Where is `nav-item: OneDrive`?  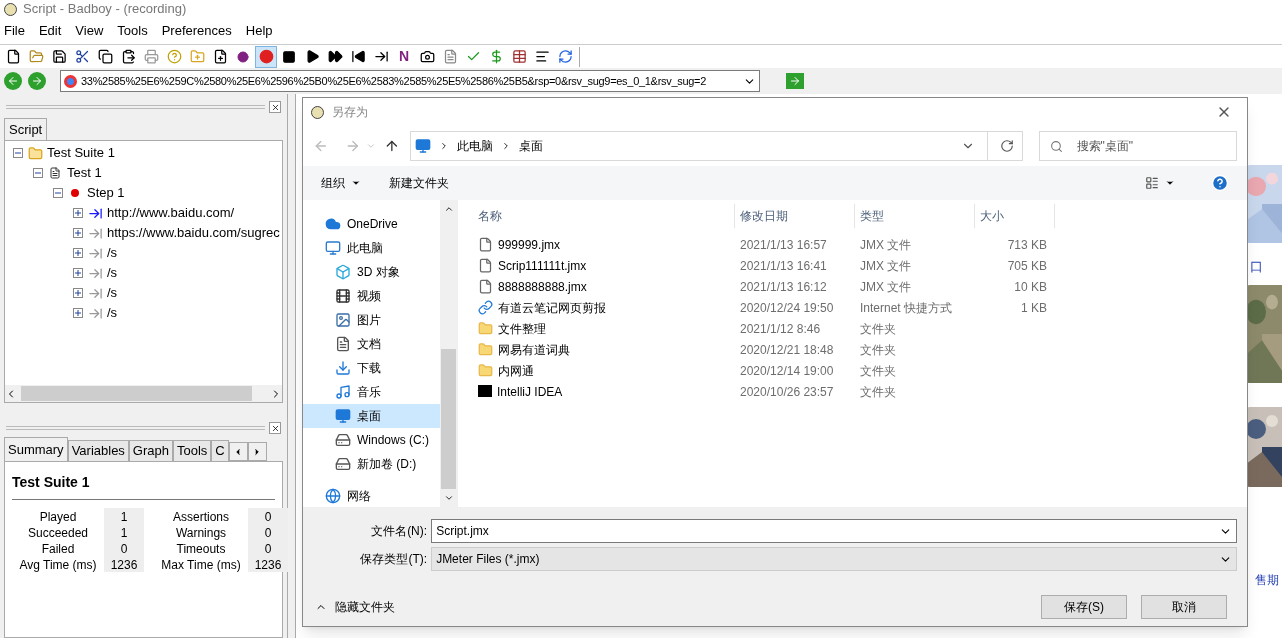
nav-item: OneDrive is located at coordinates (371, 224).